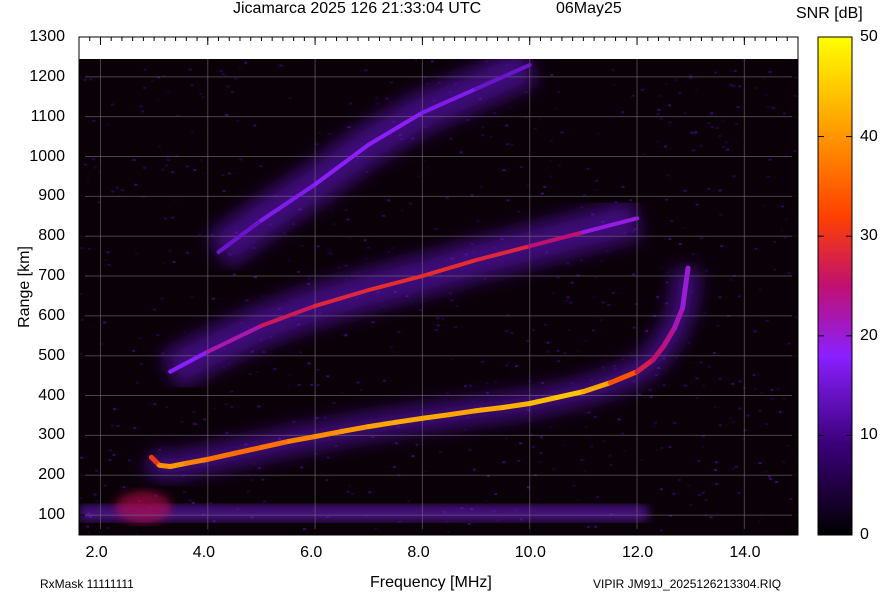 Image resolution: width=884 pixels, height=595 pixels. I want to click on x-axis-label: Frequency [MHz], so click(431, 582).